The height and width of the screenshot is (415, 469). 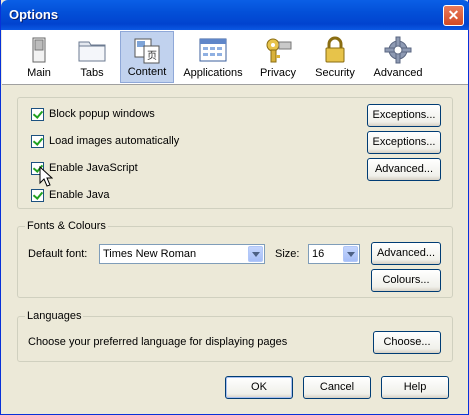 What do you see at coordinates (150, 254) in the screenshot?
I see `default-font-value: Times New Roman` at bounding box center [150, 254].